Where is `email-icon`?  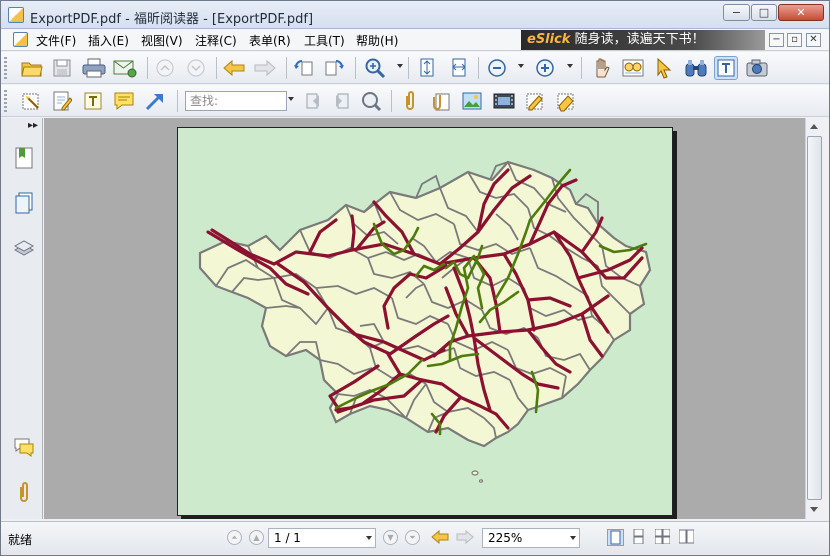 email-icon is located at coordinates (125, 69).